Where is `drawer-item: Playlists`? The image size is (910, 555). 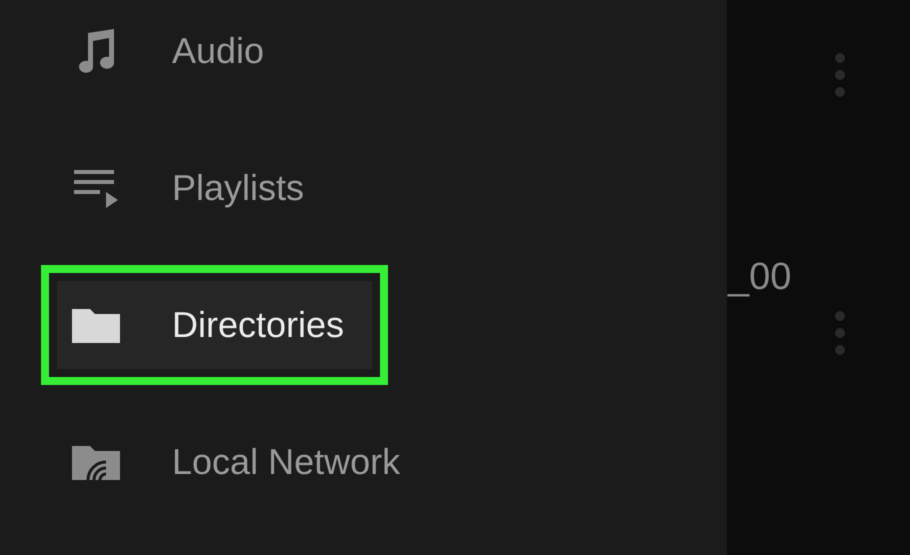
drawer-item: Playlists is located at coordinates (214, 188).